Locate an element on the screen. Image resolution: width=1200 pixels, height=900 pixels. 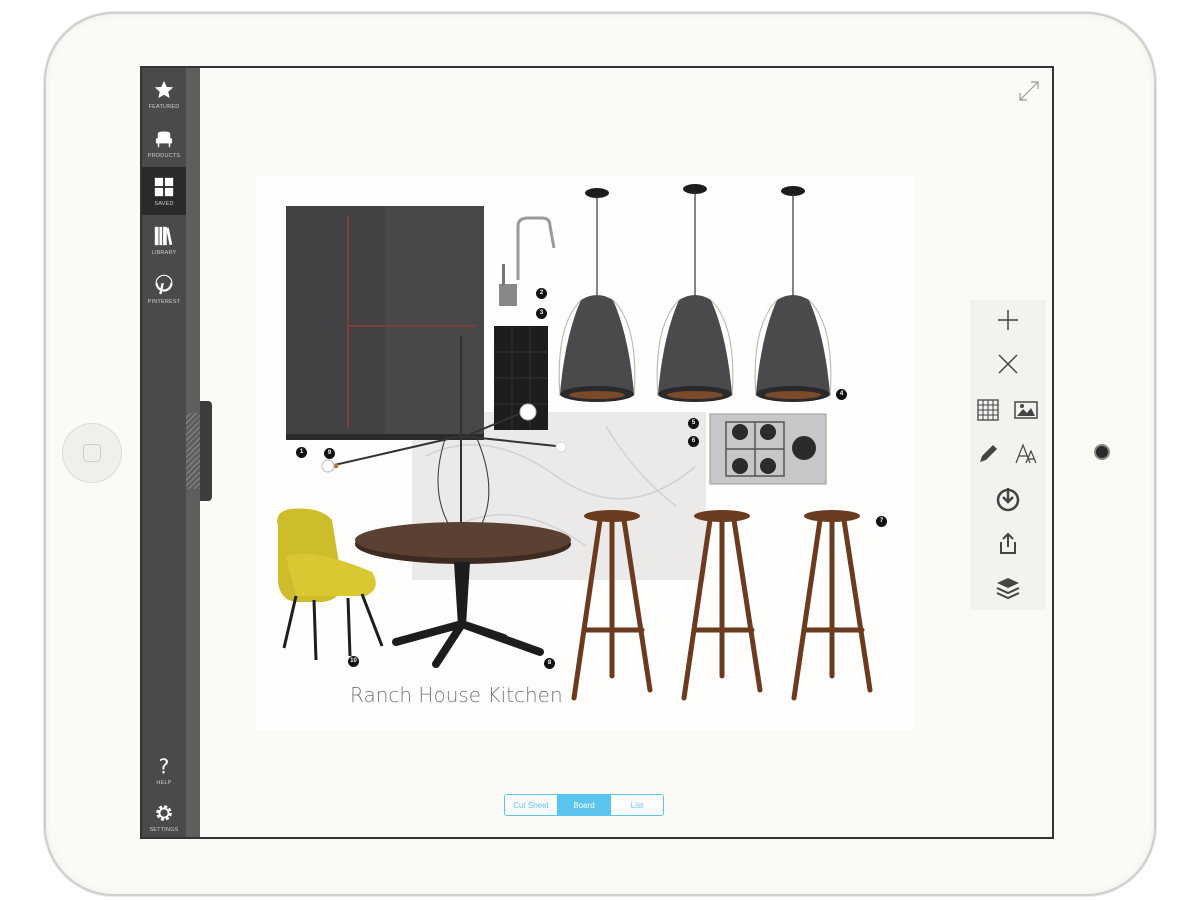
plus-icon is located at coordinates (1008, 320).